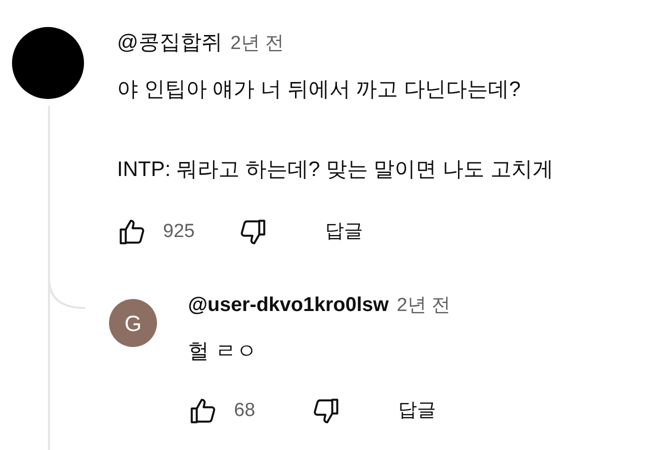 This screenshot has width=672, height=450. Describe the element at coordinates (288, 305) in the screenshot. I see `author-name: @user-dkvo1kro0lsw` at that location.